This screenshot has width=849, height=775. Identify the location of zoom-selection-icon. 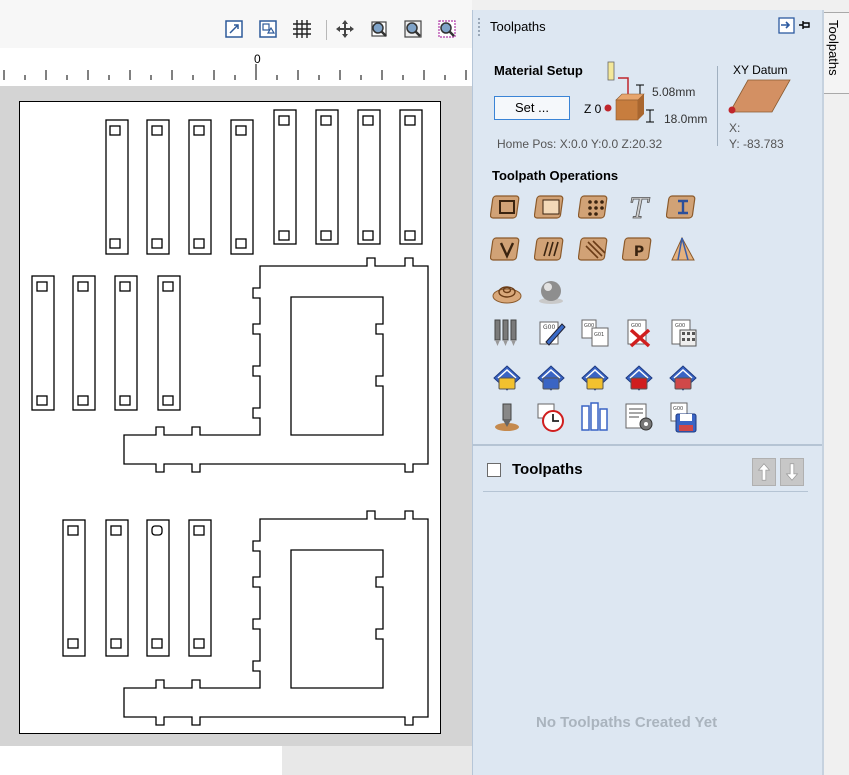
(447, 29).